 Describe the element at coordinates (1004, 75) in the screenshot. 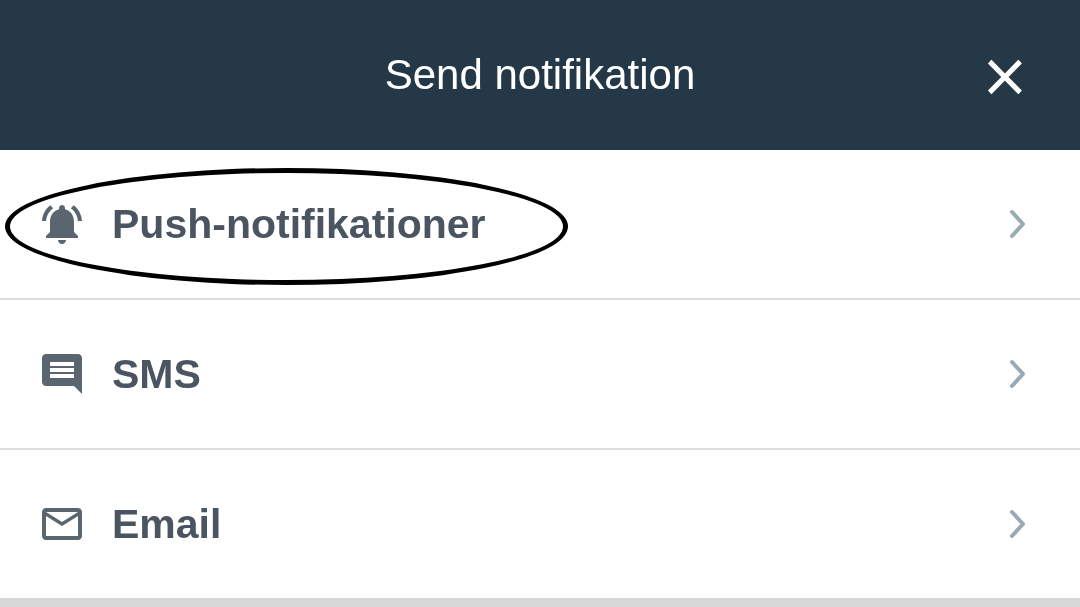

I see `close-button: ×` at that location.